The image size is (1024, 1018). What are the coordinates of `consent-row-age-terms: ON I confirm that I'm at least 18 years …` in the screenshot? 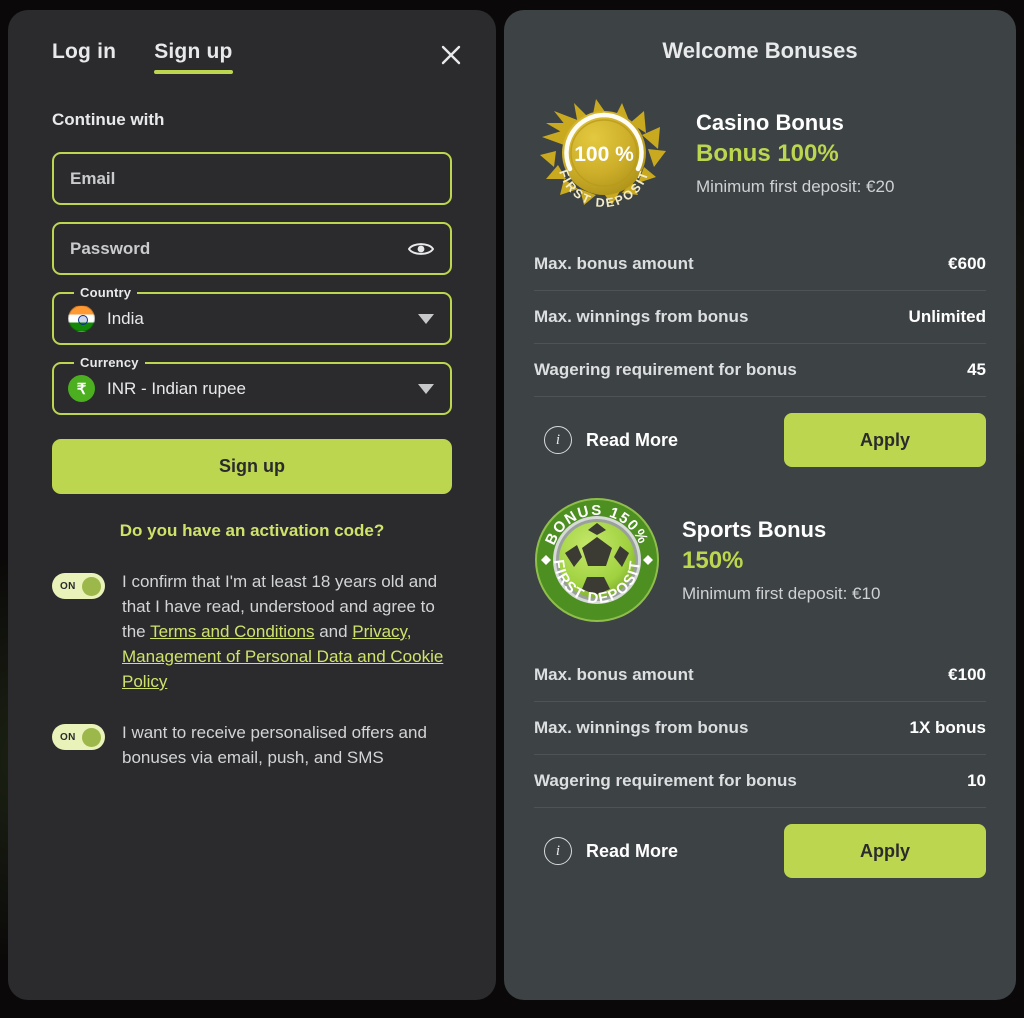 It's located at (252, 631).